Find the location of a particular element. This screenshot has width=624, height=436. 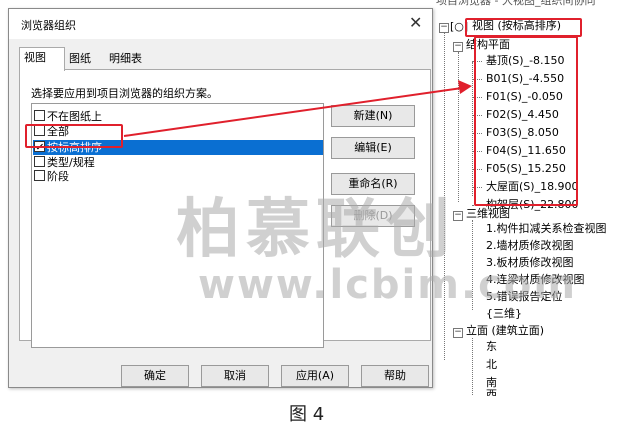

watermark-brand: 柏慕联创 is located at coordinates (316, 230).